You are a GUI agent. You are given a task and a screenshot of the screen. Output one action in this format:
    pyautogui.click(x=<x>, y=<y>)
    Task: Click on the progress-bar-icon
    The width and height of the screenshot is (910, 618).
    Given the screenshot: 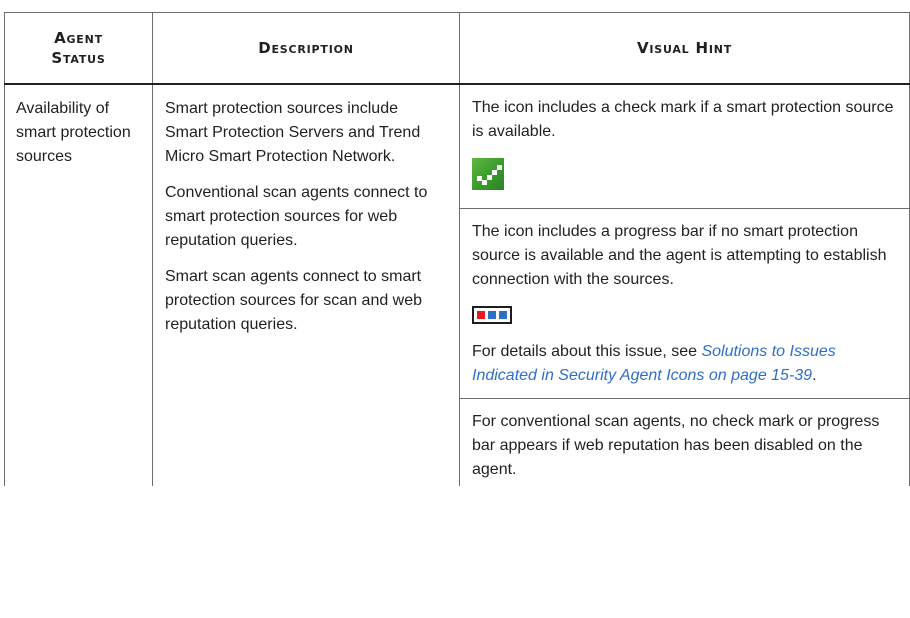 What is the action you would take?
    pyautogui.click(x=492, y=315)
    